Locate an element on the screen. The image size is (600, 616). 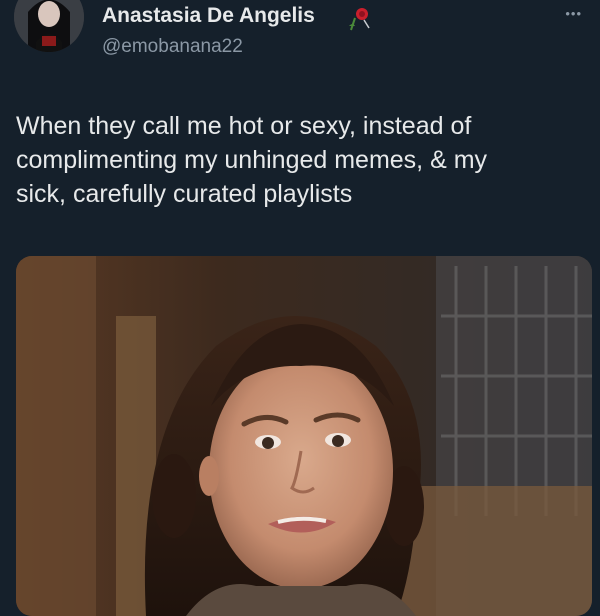
author-handle: @emobanana22 is located at coordinates (172, 47).